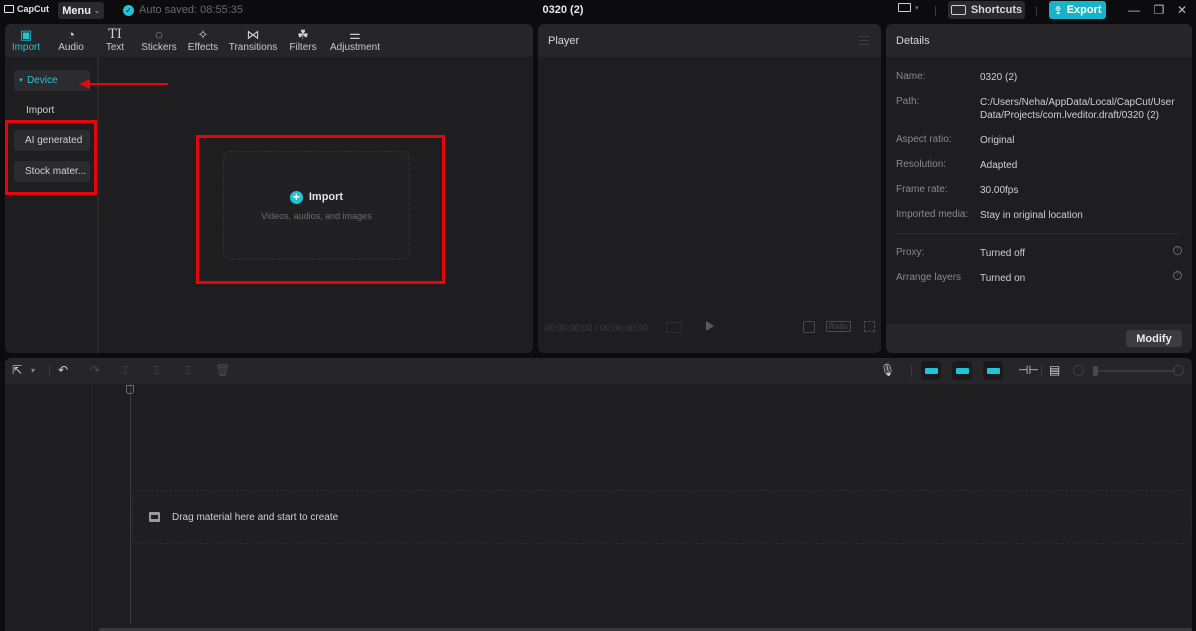 This screenshot has height=631, width=1196. What do you see at coordinates (95, 370) in the screenshot?
I see `redo-icon: ↷` at bounding box center [95, 370].